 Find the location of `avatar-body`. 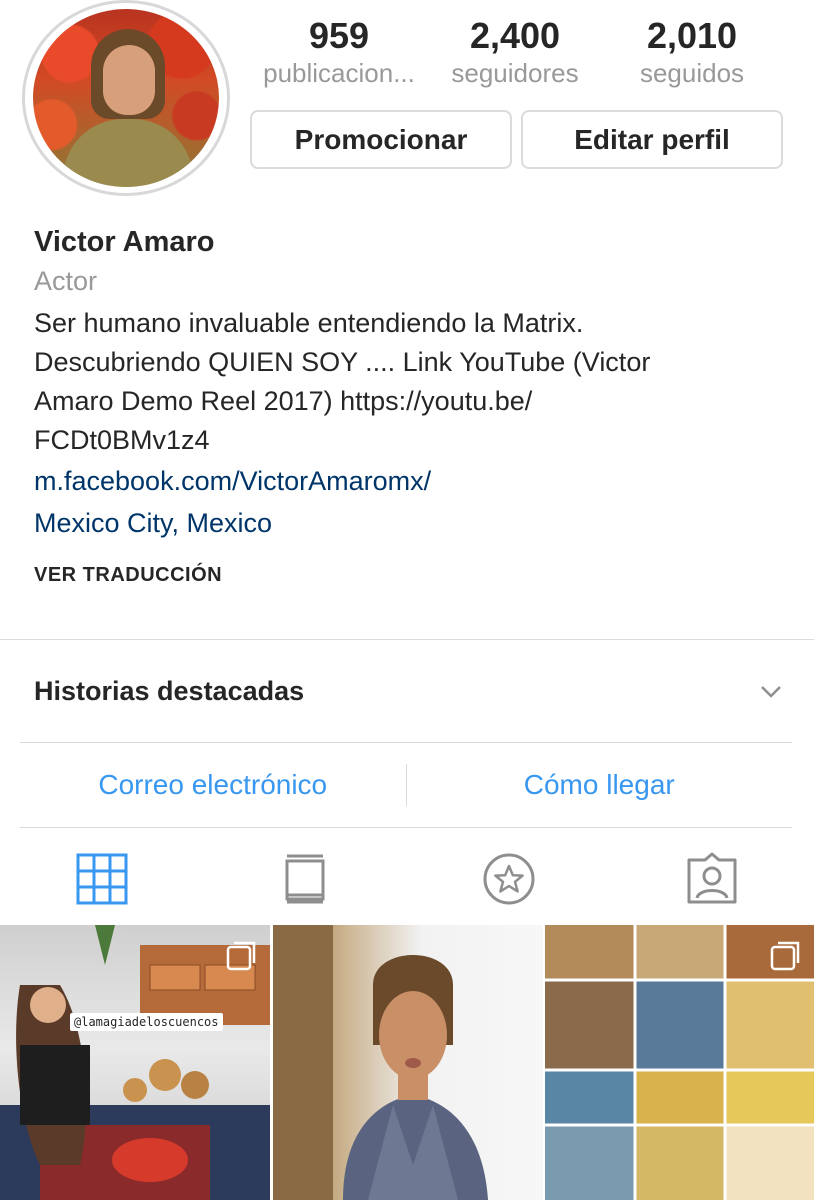

avatar-body is located at coordinates (128, 153).